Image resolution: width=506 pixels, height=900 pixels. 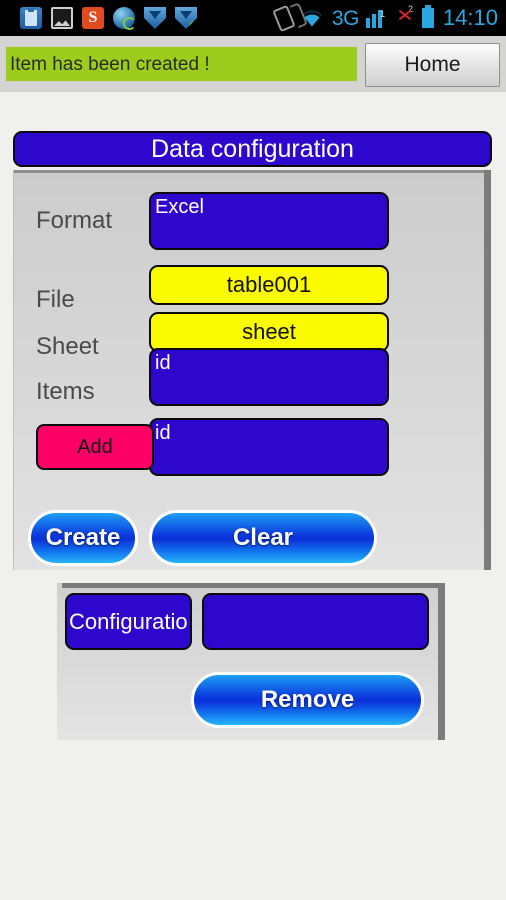 I want to click on panel-vertical-scrollbar, so click(x=487, y=370).